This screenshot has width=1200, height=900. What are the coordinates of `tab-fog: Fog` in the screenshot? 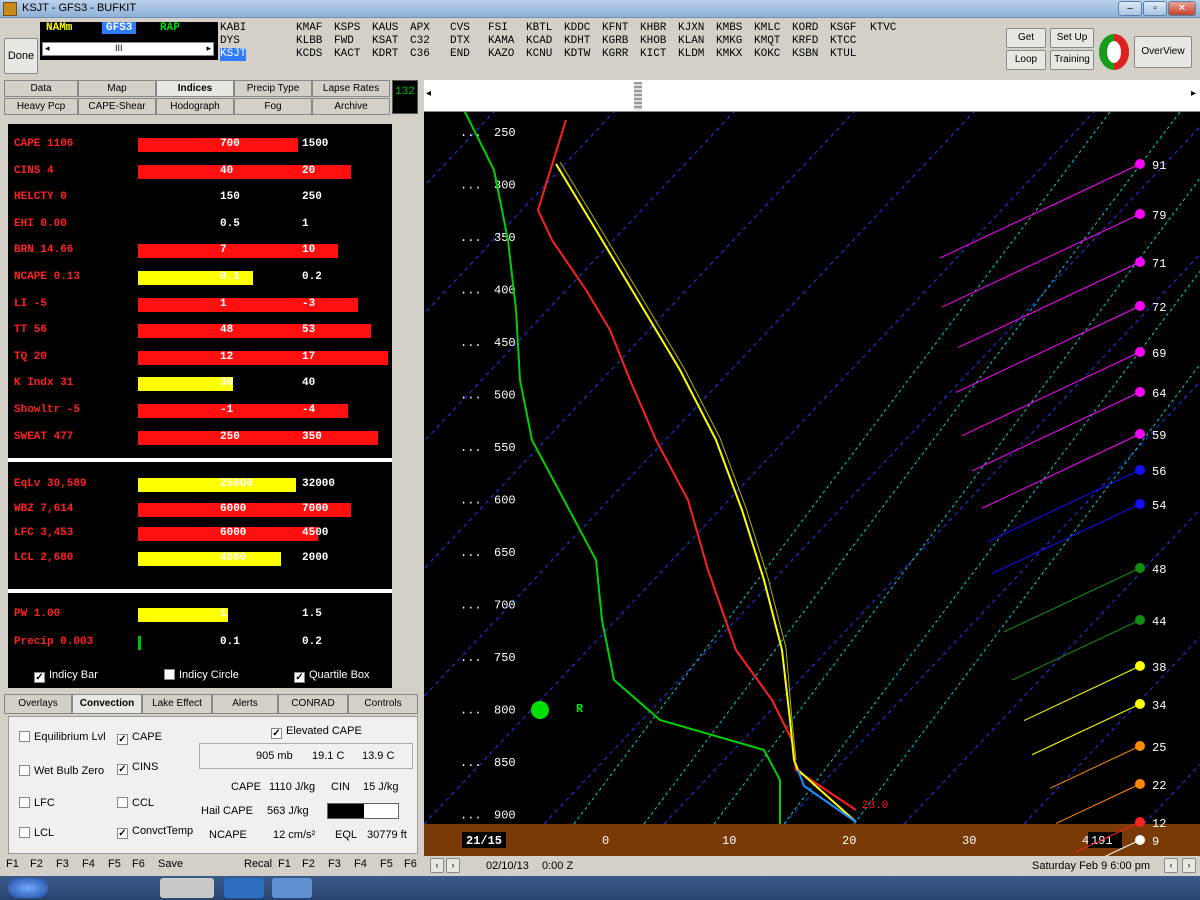 It's located at (273, 106).